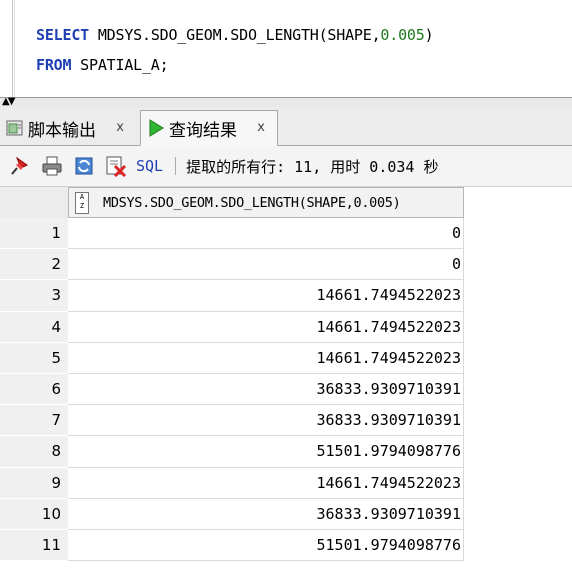 Image resolution: width=572 pixels, height=575 pixels. I want to click on tab-query-result: 查询结果 x, so click(209, 128).